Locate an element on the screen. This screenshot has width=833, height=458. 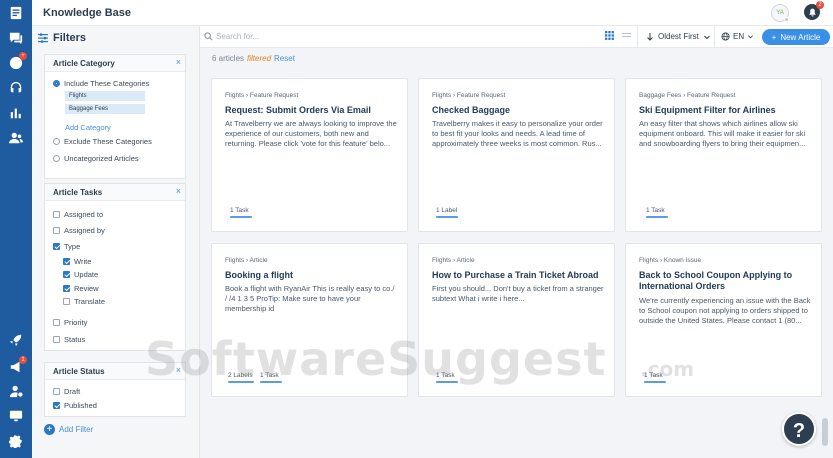
labels-meta: 1 Label is located at coordinates (447, 212).